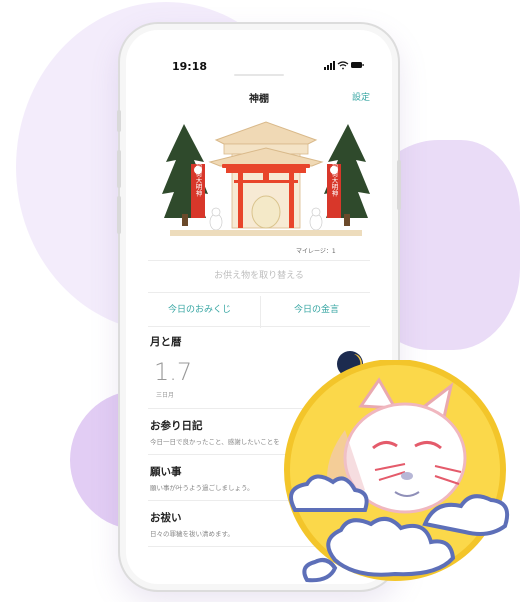 This screenshot has height=602, width=520. I want to click on shrine-base, so click(266, 233).